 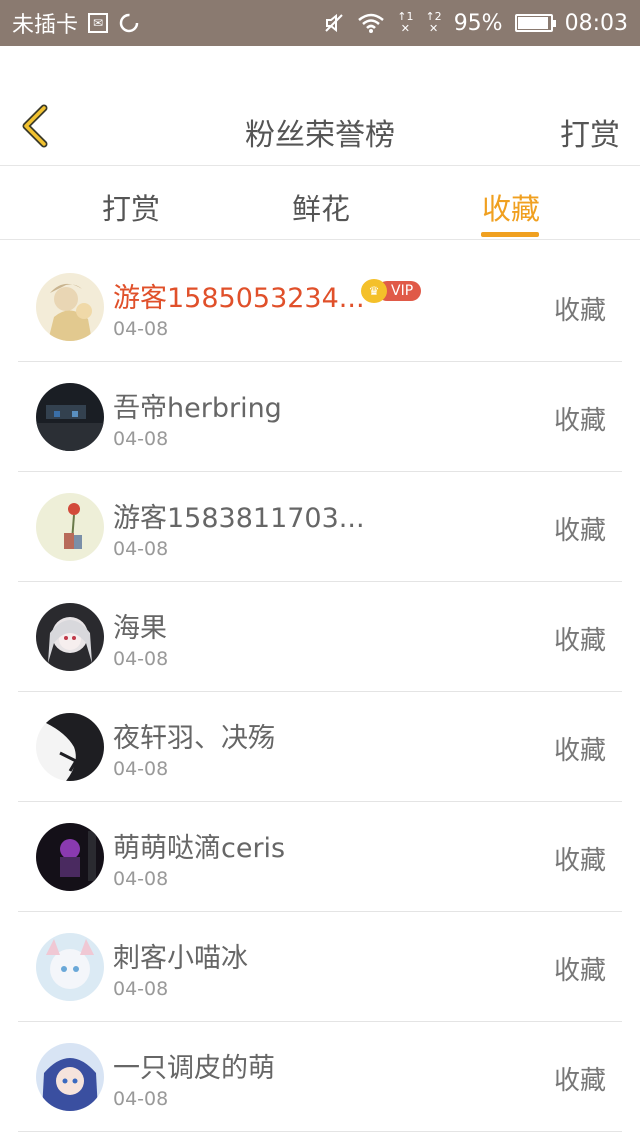 What do you see at coordinates (320, 135) in the screenshot?
I see `page-title: 粉丝荣誉榜` at bounding box center [320, 135].